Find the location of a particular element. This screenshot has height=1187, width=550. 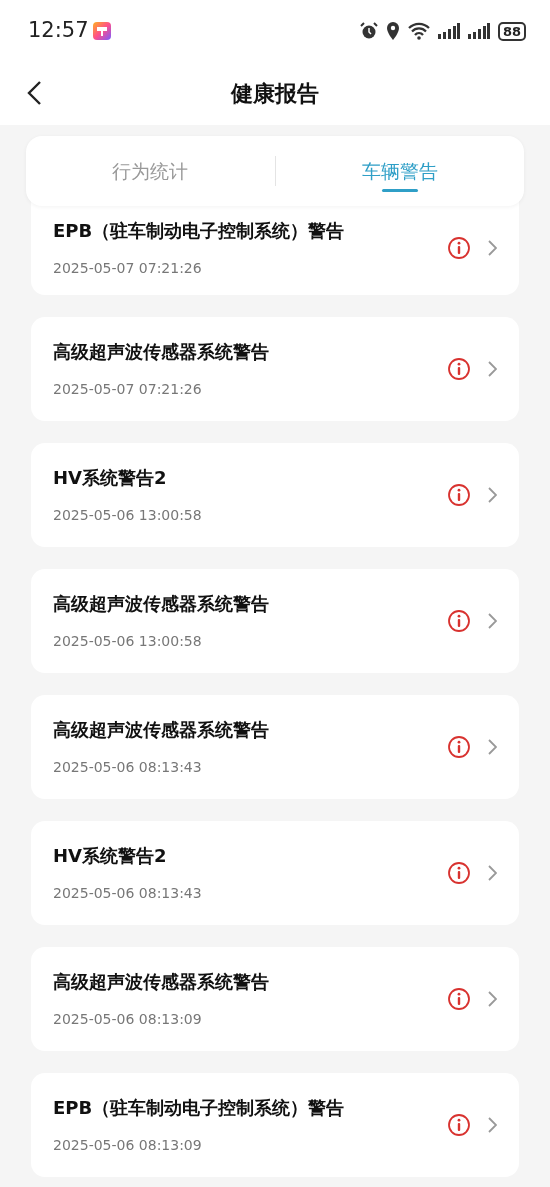

alarm-icon is located at coordinates (368, 31).